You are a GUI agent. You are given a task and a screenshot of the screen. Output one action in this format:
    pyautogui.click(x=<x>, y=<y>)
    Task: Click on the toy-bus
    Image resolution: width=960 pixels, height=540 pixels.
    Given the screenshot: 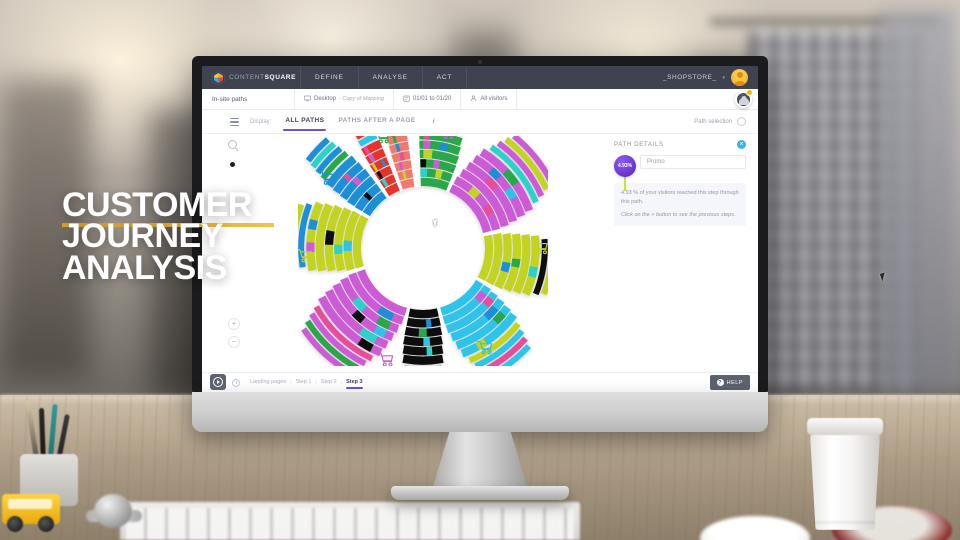 What is the action you would take?
    pyautogui.click(x=33, y=509)
    